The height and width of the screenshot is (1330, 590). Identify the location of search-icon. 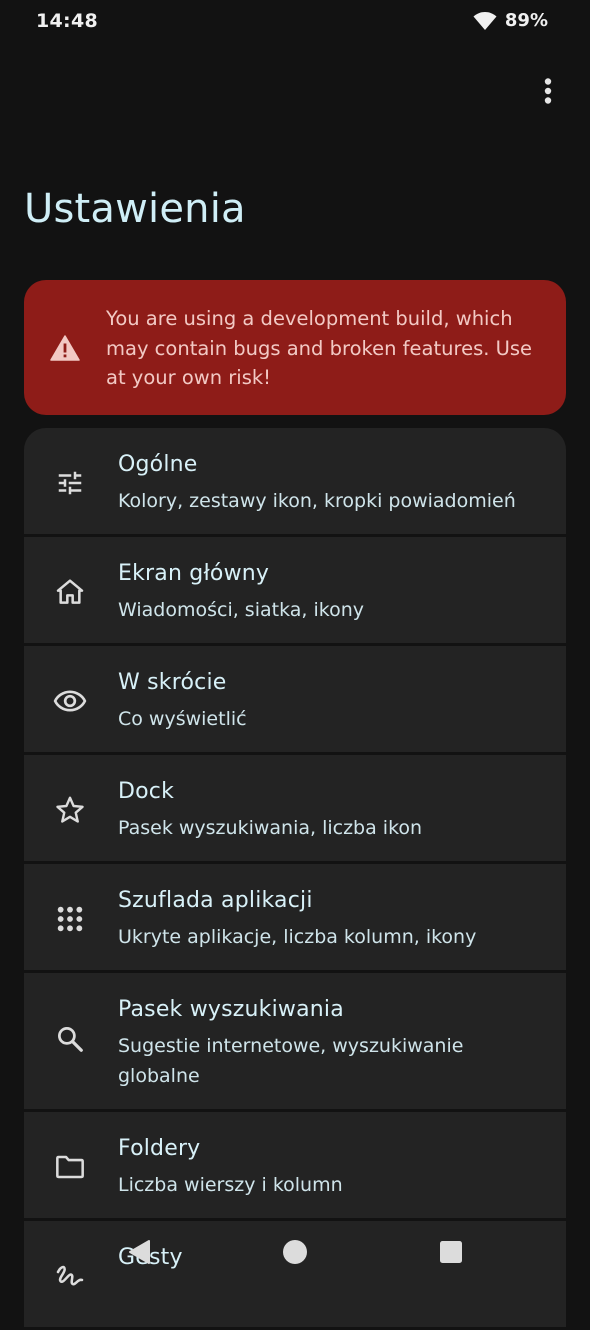
(70, 1039).